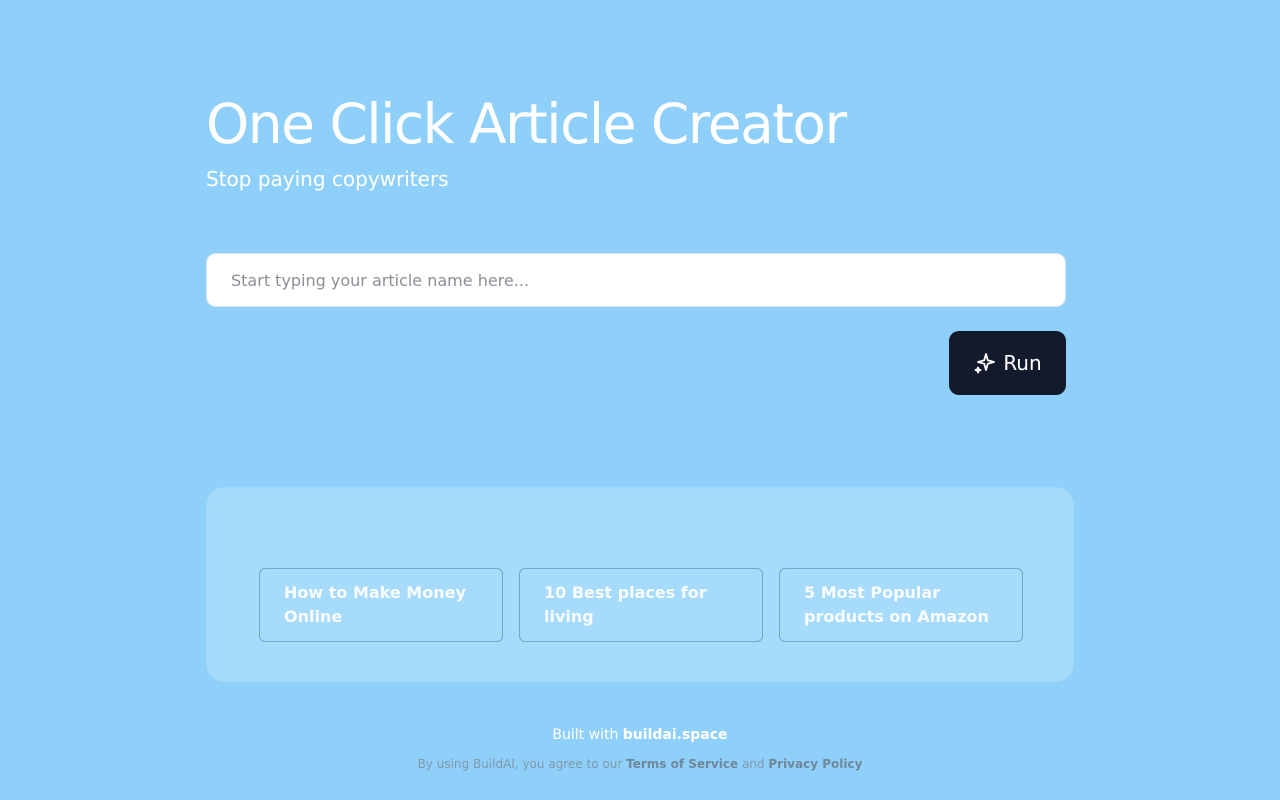  What do you see at coordinates (682, 764) in the screenshot?
I see `terms-link: Terms of Service` at bounding box center [682, 764].